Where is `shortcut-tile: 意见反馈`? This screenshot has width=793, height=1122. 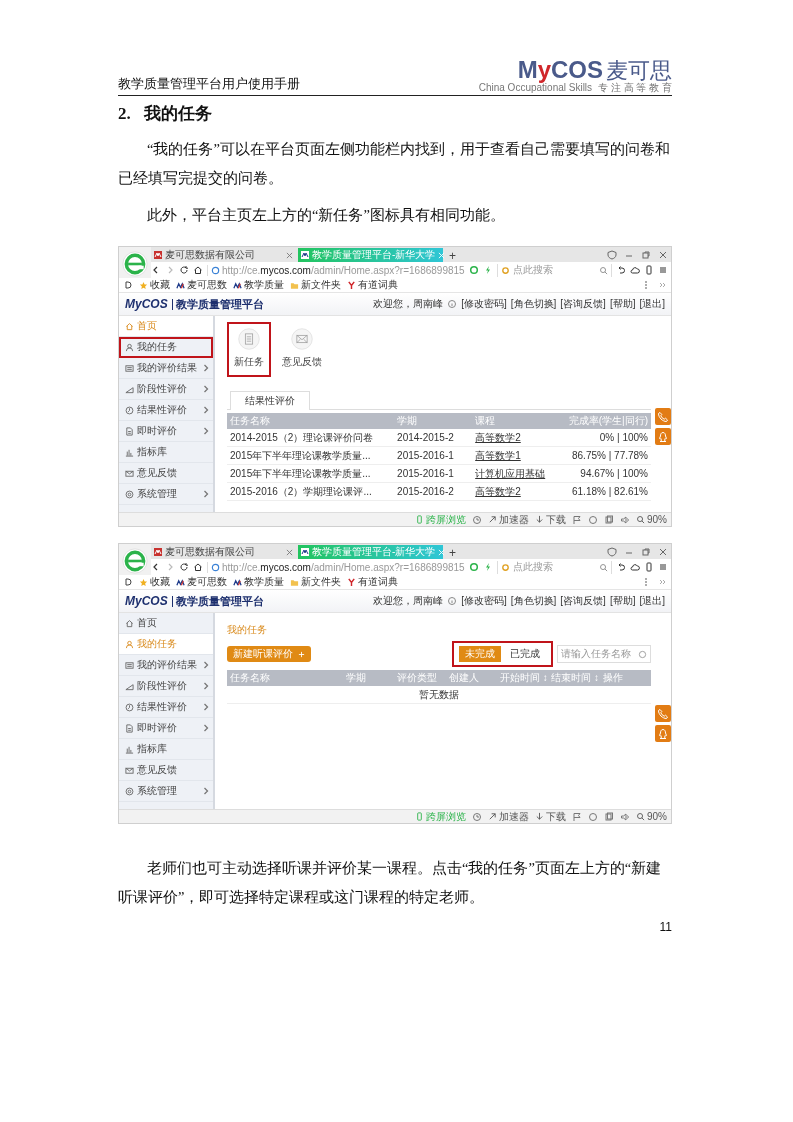
shortcut-tile: 意见反馈 is located at coordinates (302, 349).